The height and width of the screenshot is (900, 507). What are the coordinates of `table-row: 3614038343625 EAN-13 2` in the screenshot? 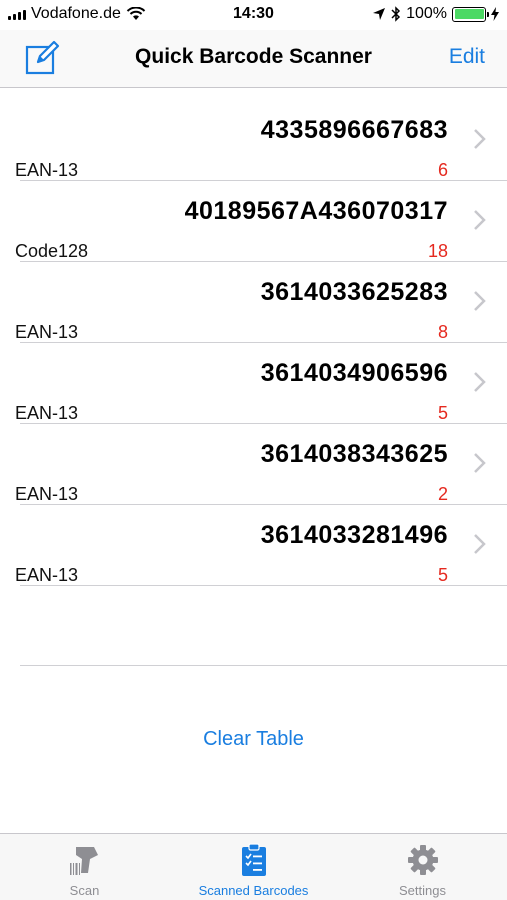 It's located at (253, 464).